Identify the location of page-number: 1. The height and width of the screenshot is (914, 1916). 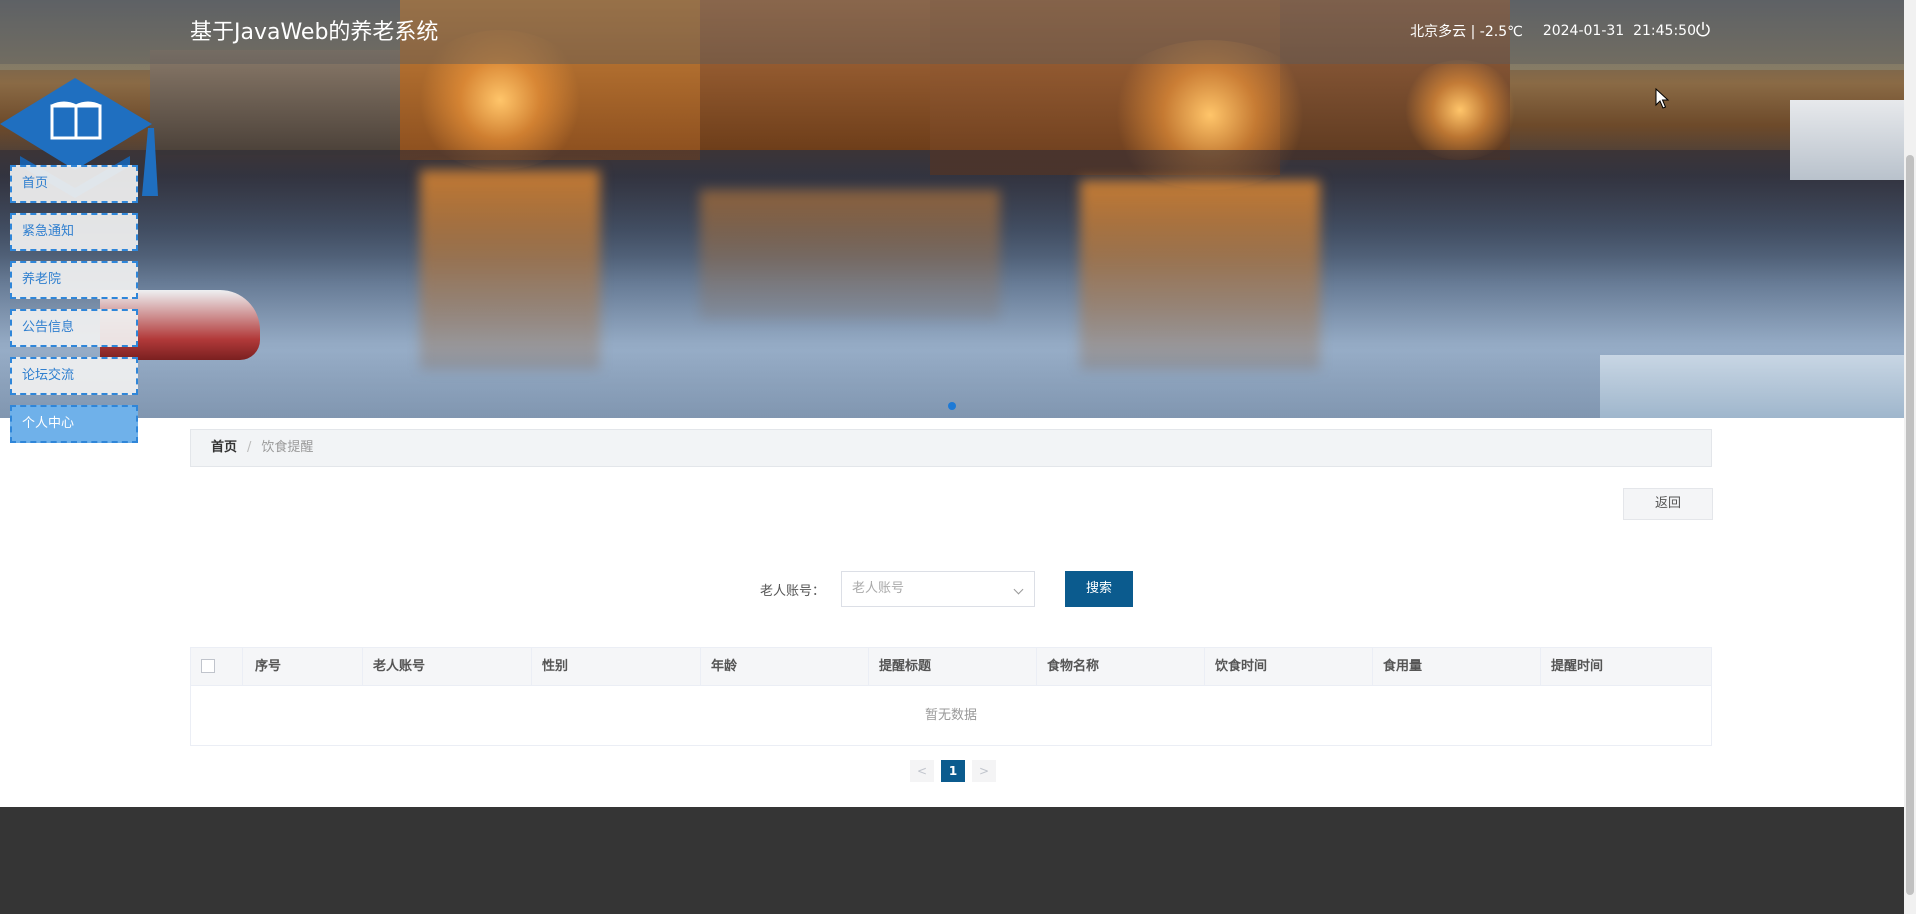
(953, 771).